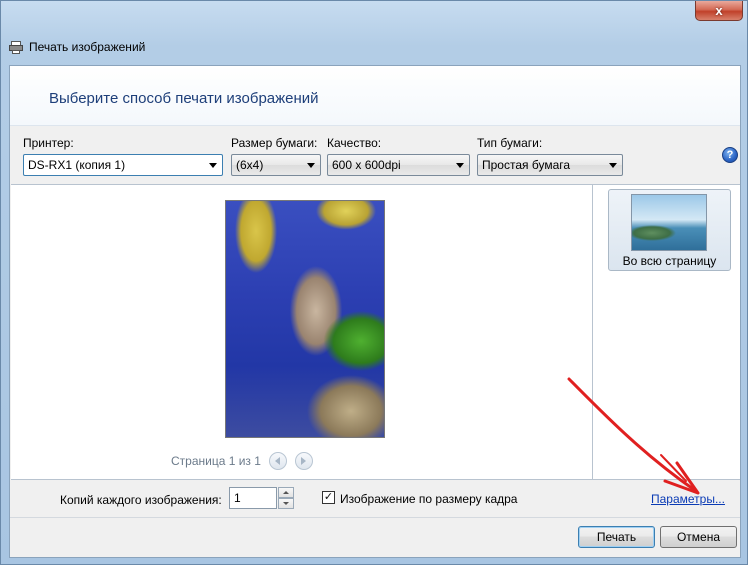 The width and height of the screenshot is (748, 565). What do you see at coordinates (16, 47) in the screenshot?
I see `printer-icon` at bounding box center [16, 47].